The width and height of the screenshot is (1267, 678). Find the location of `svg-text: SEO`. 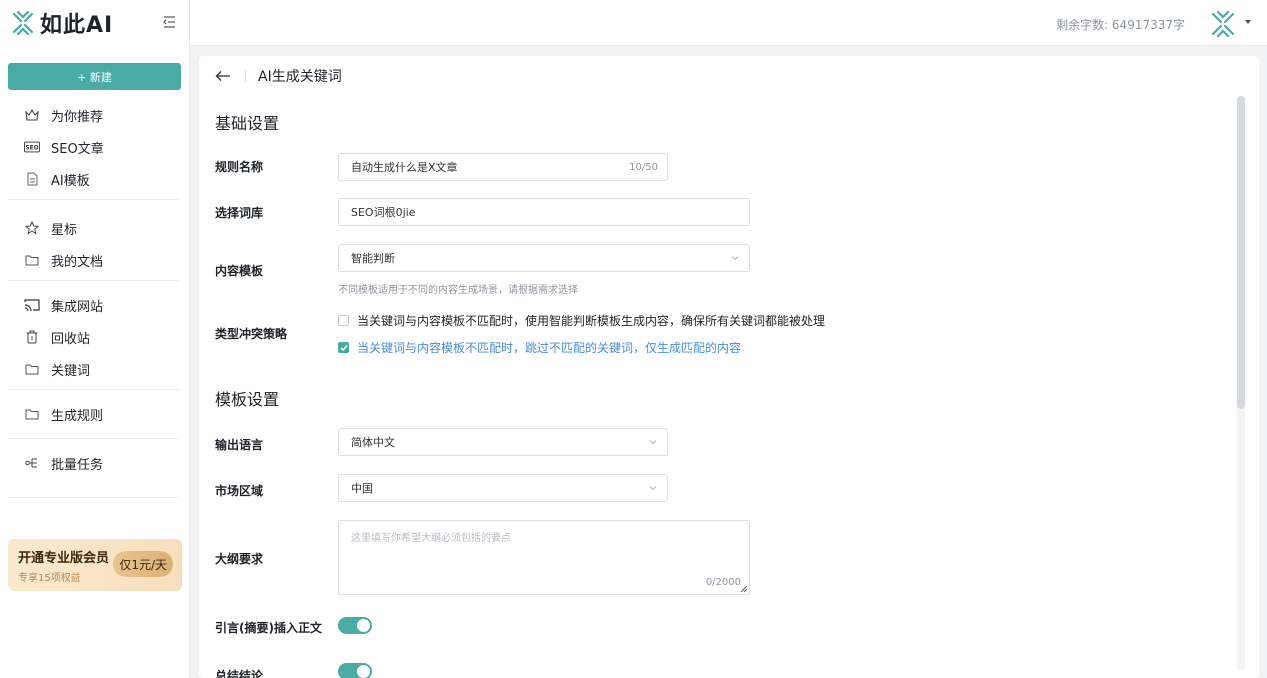

svg-text: SEO is located at coordinates (32, 148).